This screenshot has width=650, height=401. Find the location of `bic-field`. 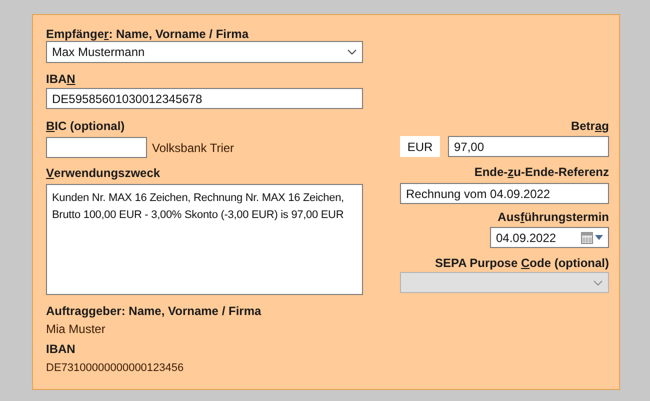

bic-field is located at coordinates (96, 147).